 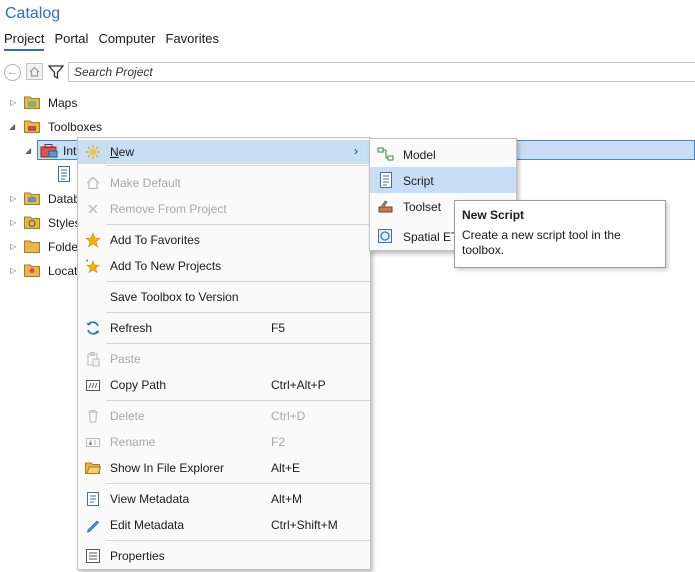 What do you see at coordinates (224, 240) in the screenshot?
I see `menu-item-add-to-favorites: Add To Favorites` at bounding box center [224, 240].